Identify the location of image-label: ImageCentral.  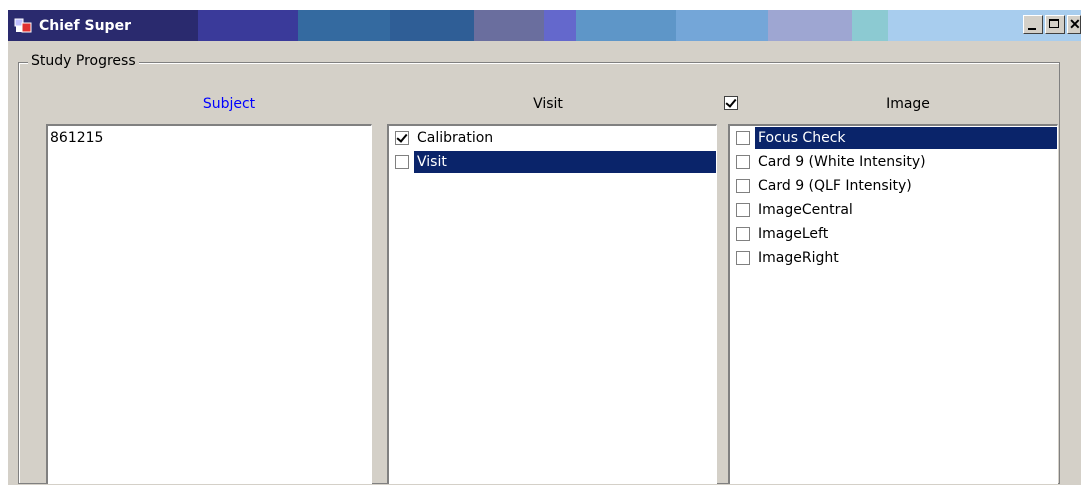
(805, 210).